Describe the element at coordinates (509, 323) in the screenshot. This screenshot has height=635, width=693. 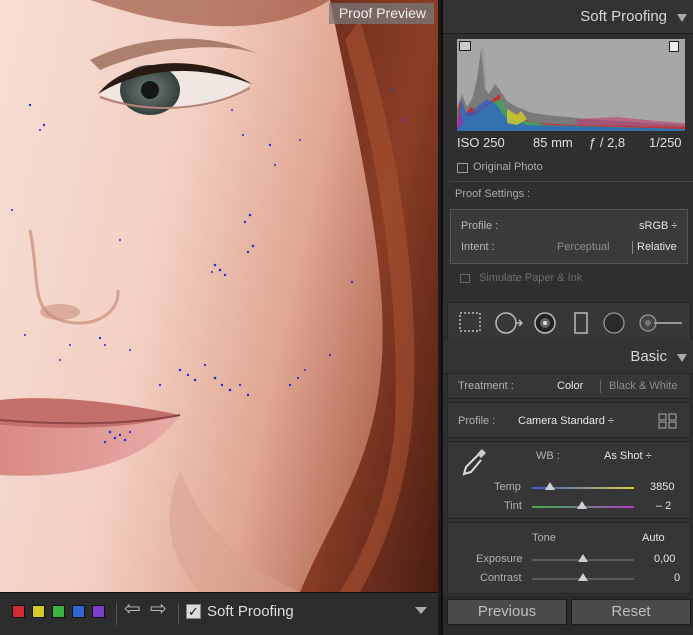
I see `spot-removal-icon` at that location.